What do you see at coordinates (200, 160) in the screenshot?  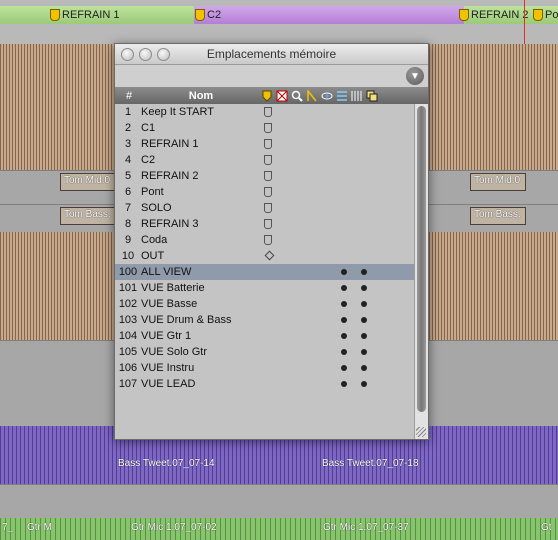 I see `memory-name: C2` at bounding box center [200, 160].